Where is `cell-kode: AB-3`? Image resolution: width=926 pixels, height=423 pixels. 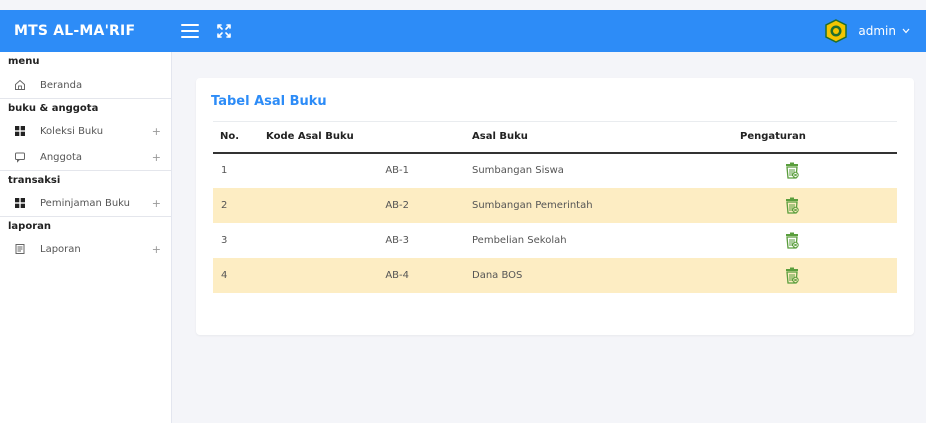 cell-kode: AB-3 is located at coordinates (397, 240).